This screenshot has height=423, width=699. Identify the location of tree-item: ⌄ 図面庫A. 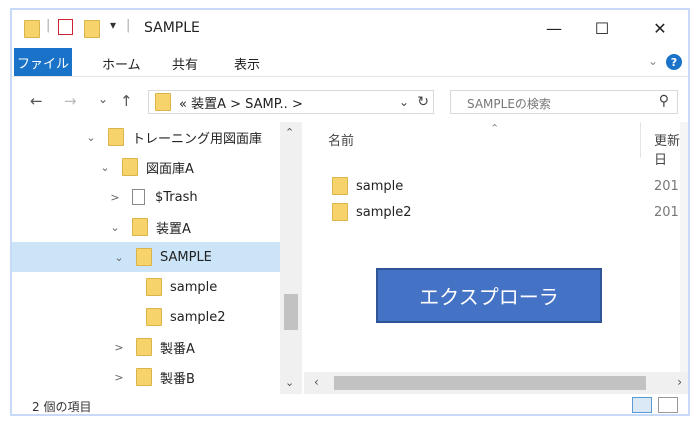
(146, 167).